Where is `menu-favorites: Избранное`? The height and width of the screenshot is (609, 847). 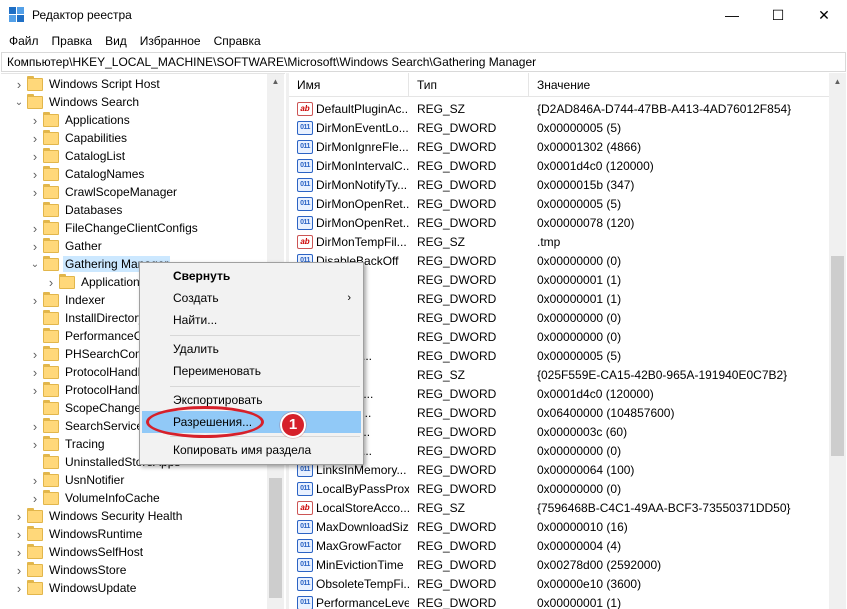
menu-favorites: Избранное is located at coordinates (171, 41).